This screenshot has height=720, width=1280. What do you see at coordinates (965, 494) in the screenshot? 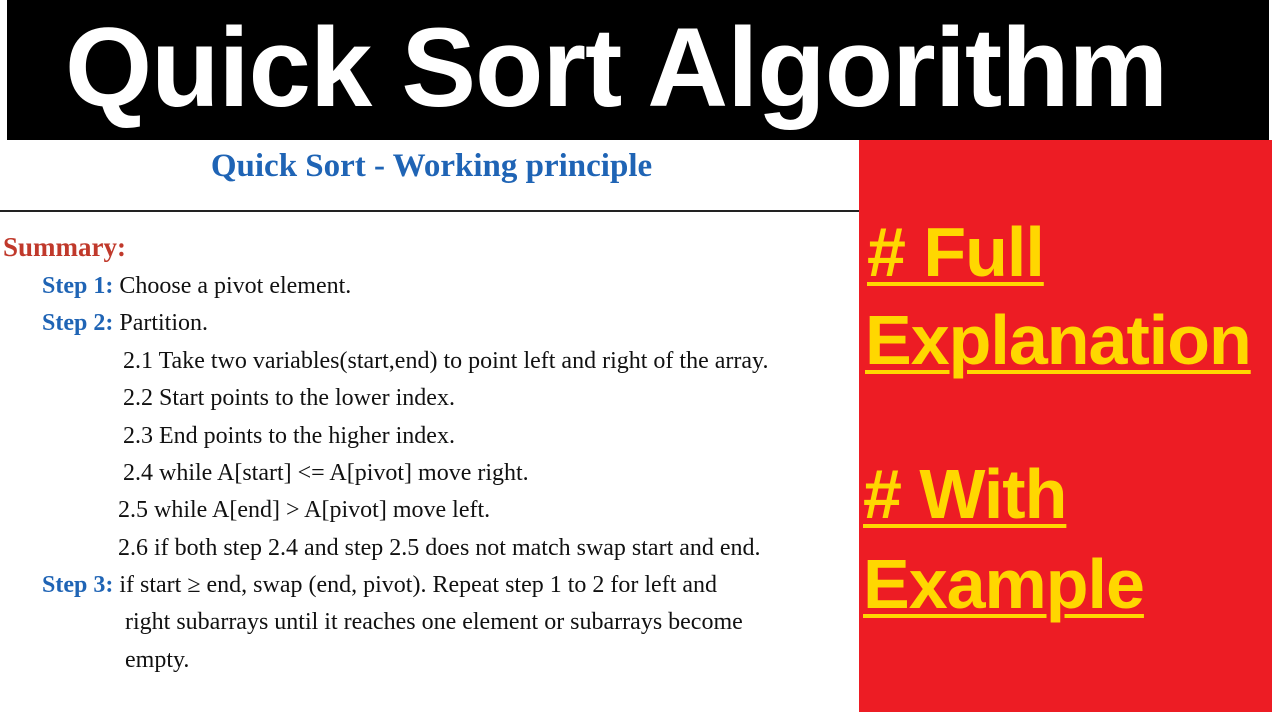
I see `promo-with-label: # With` at bounding box center [965, 494].